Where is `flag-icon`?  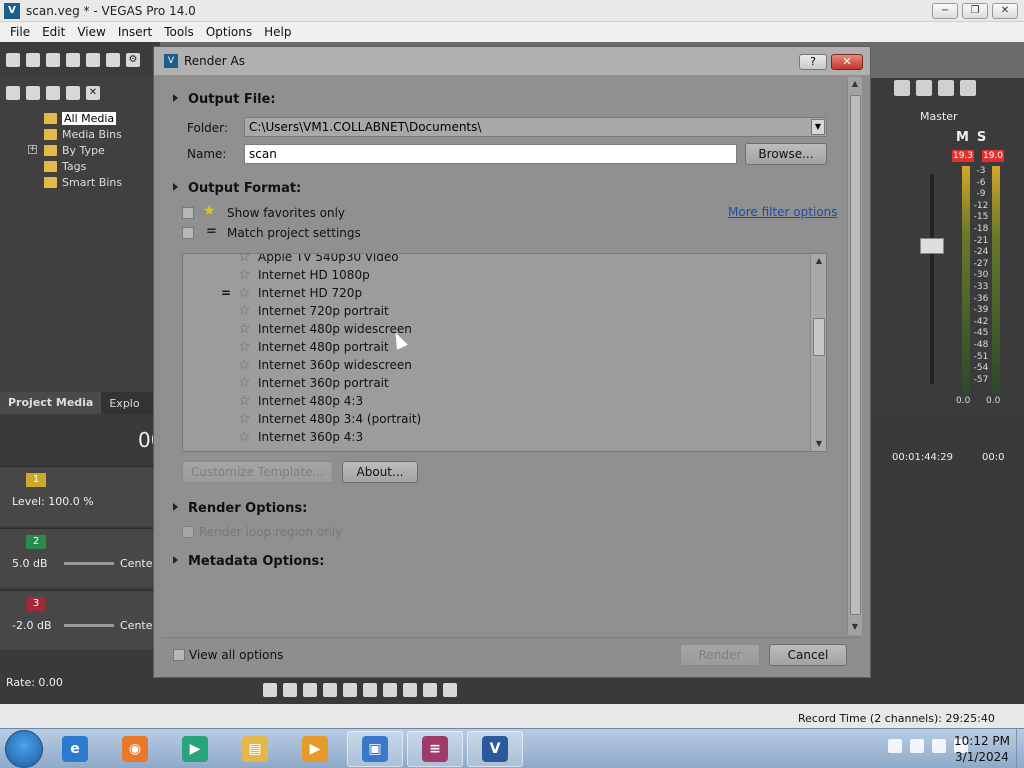 flag-icon is located at coordinates (917, 746).